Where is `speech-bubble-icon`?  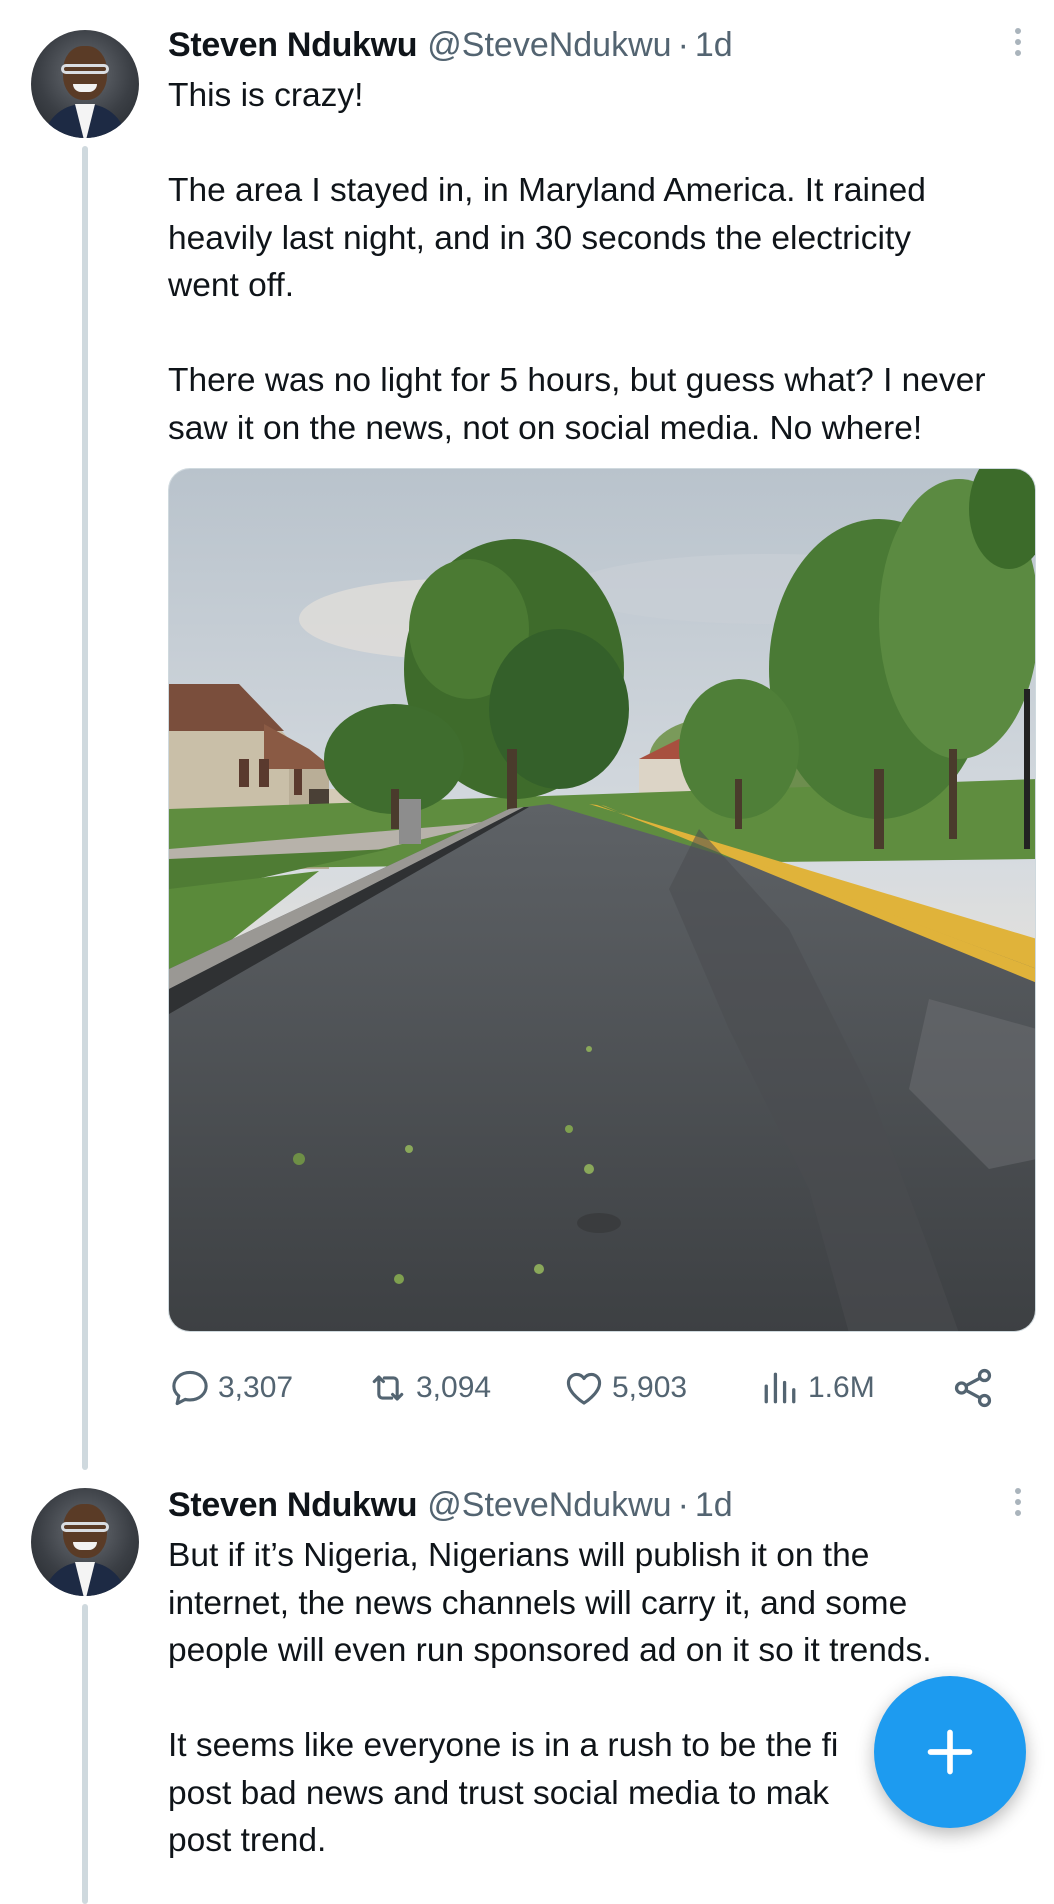
speech-bubble-icon is located at coordinates (190, 1388).